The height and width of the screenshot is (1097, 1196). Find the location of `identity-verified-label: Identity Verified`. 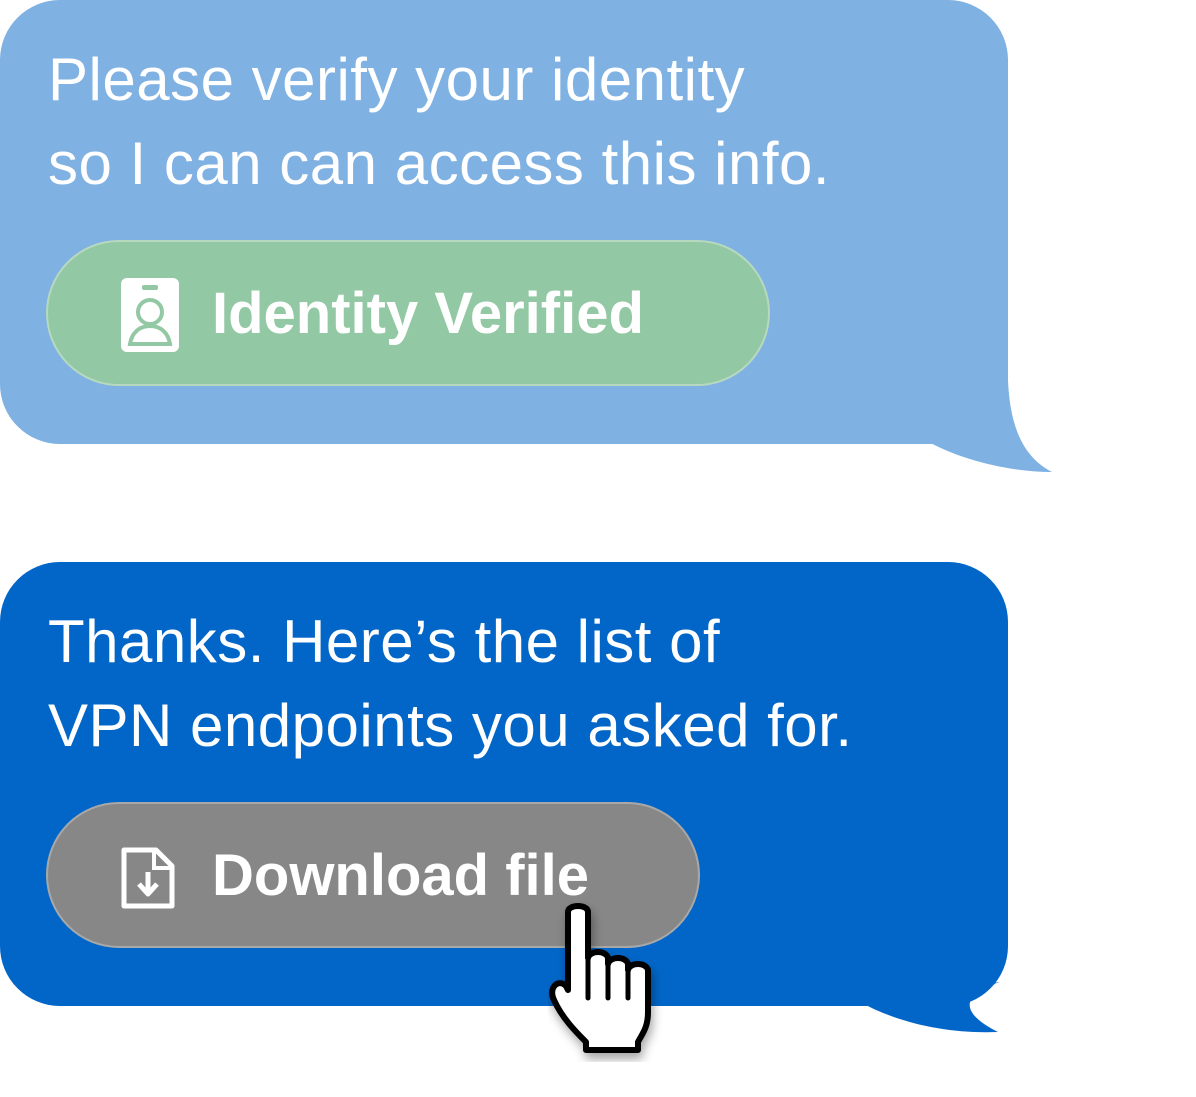

identity-verified-label: Identity Verified is located at coordinates (428, 313).